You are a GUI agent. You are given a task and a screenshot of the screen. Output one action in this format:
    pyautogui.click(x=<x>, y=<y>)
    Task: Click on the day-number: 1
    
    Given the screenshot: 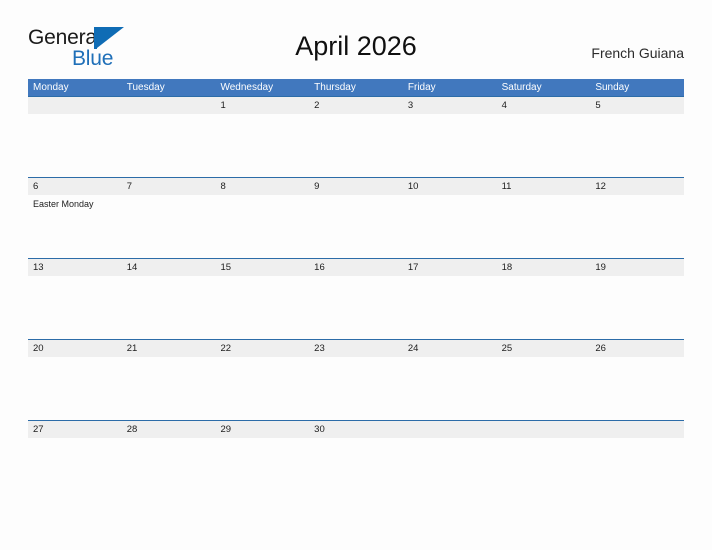 What is the action you would take?
    pyautogui.click(x=262, y=105)
    